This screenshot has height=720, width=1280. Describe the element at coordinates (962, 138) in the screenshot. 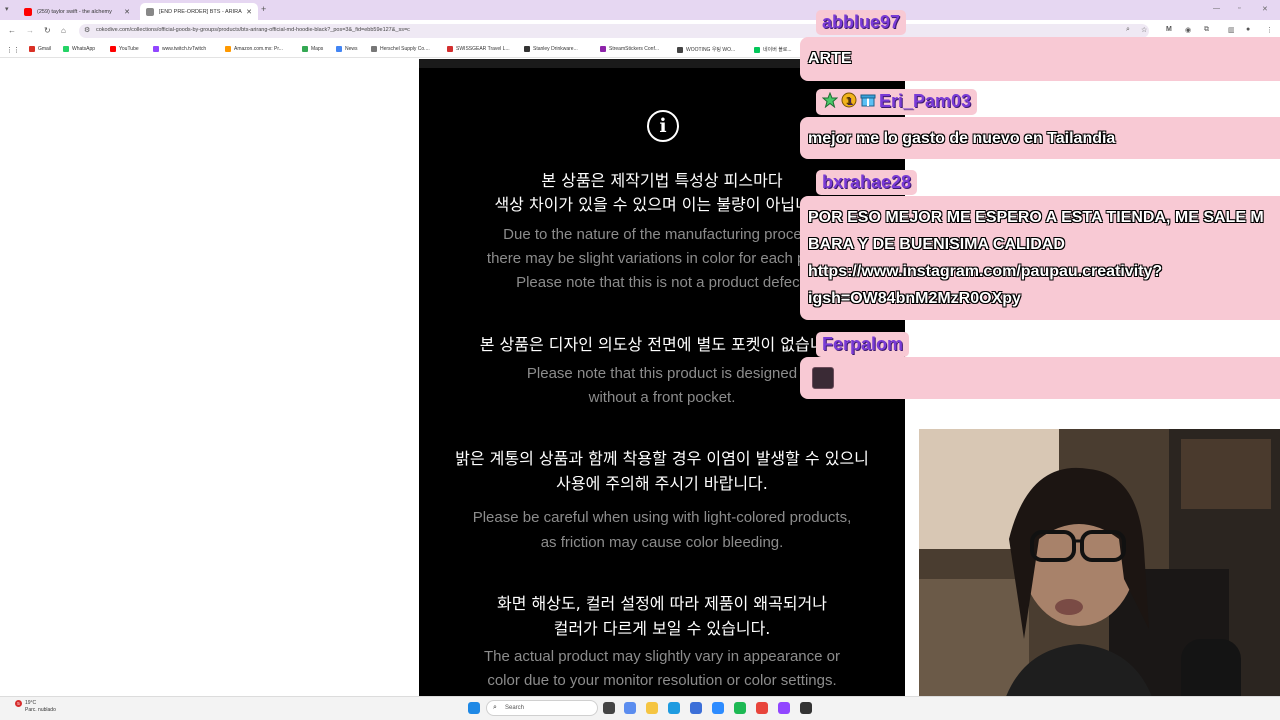

I see `chat-message-text: mejor me lo gasto de nuevo en Tailandia` at that location.